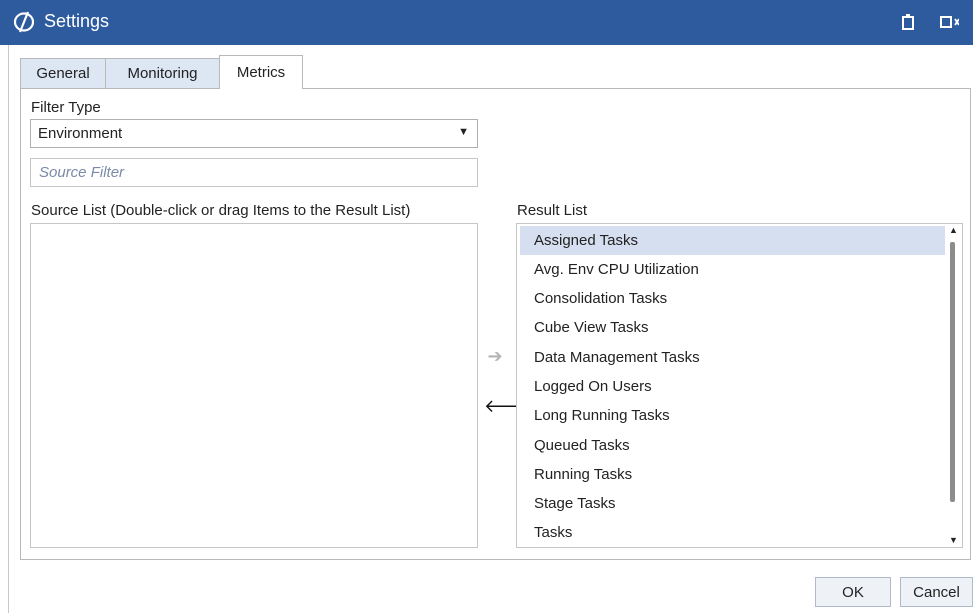 The width and height of the screenshot is (973, 613). What do you see at coordinates (949, 22) in the screenshot?
I see `maximize-icon` at bounding box center [949, 22].